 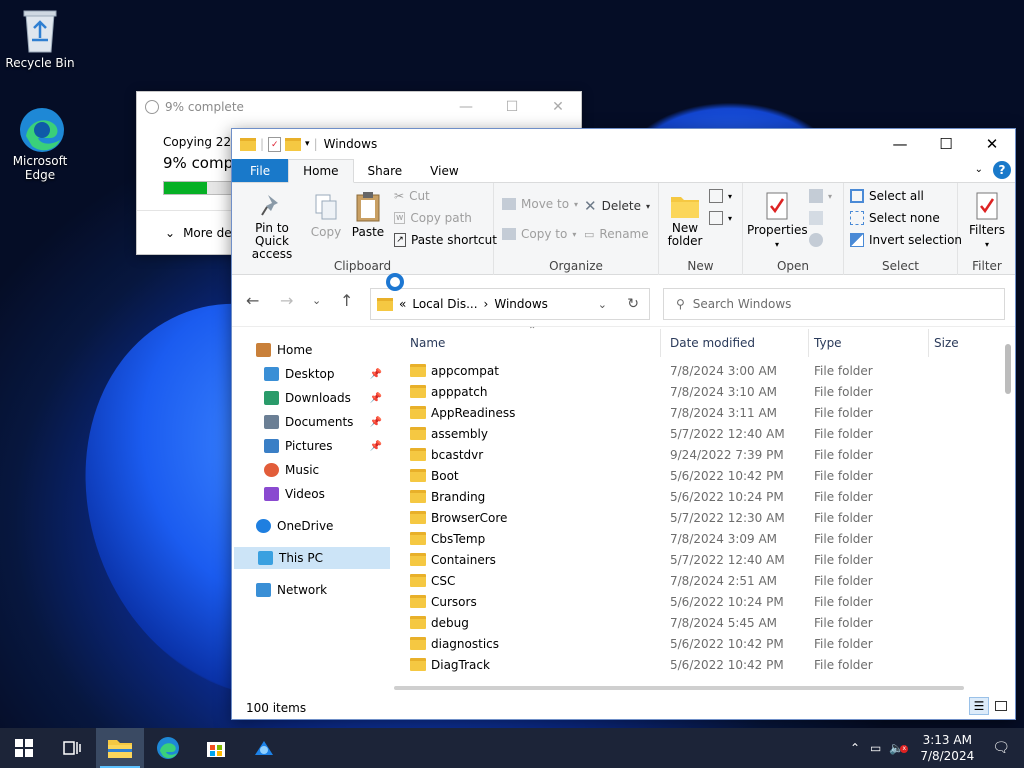 I want to click on ribbon-expand-icon: ⌄, so click(x=979, y=169).